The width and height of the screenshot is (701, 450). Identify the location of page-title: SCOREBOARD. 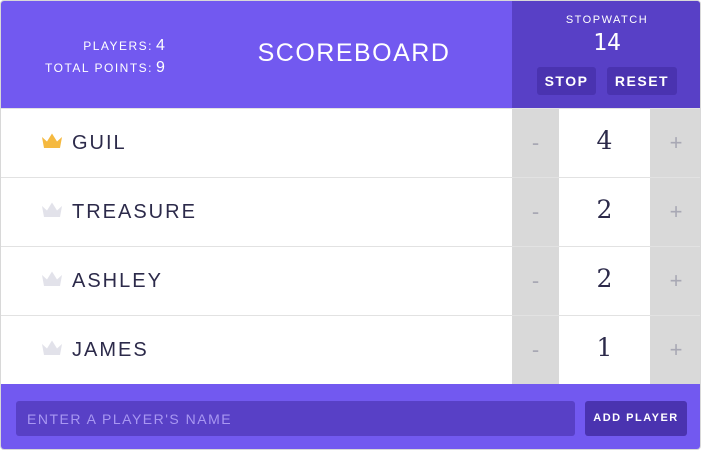
(354, 53).